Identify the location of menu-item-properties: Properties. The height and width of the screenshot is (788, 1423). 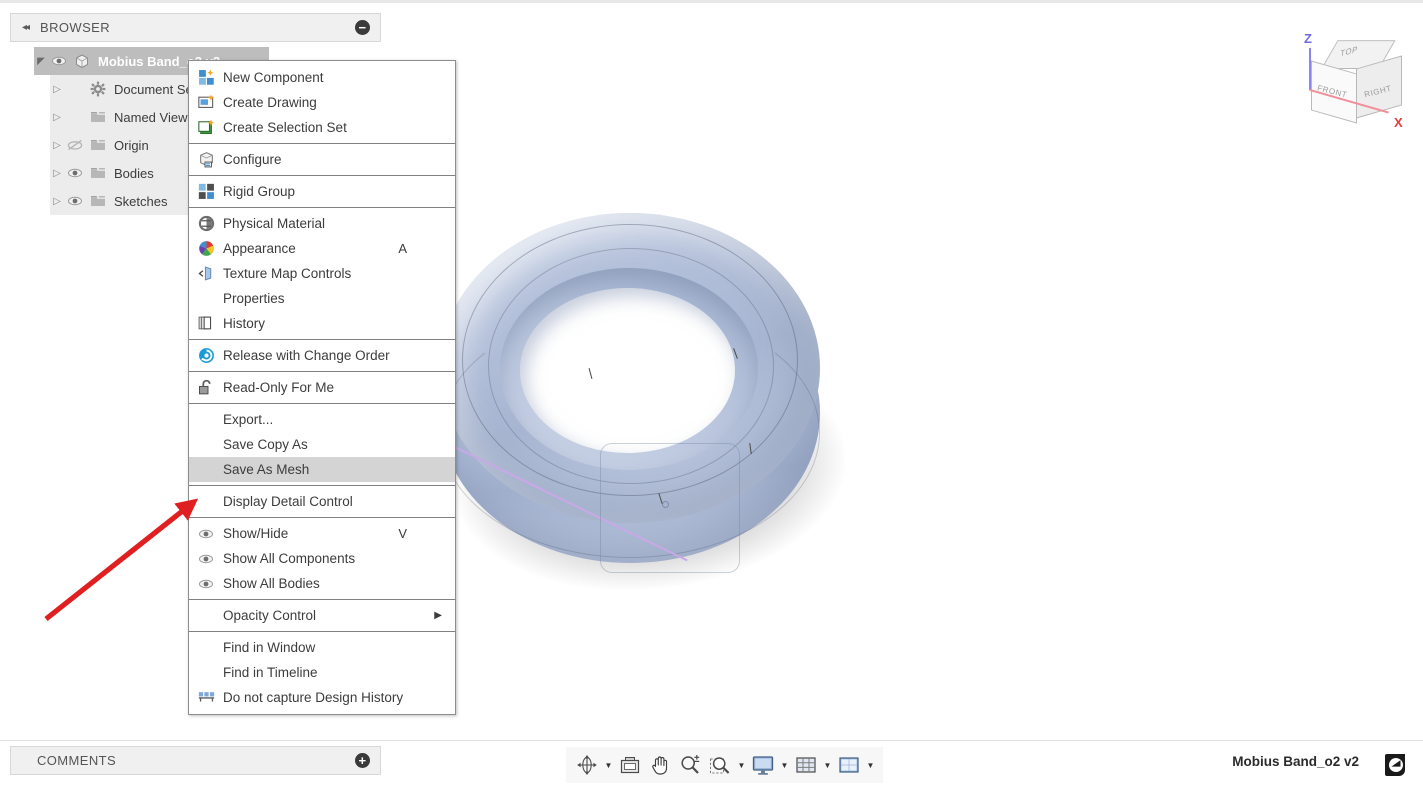
(322, 298).